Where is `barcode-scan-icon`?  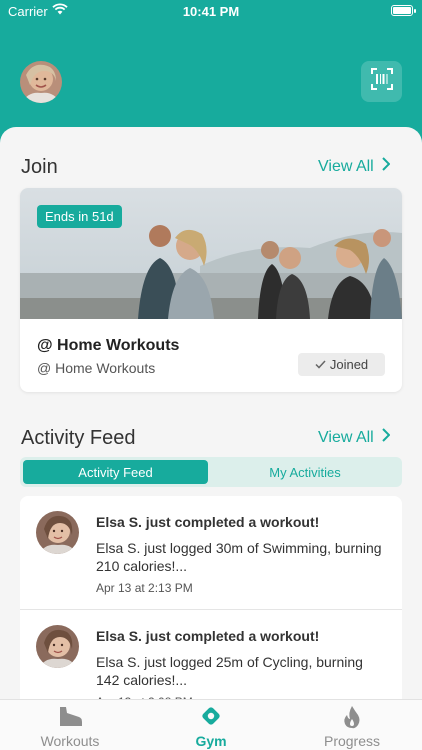 barcode-scan-icon is located at coordinates (381, 81).